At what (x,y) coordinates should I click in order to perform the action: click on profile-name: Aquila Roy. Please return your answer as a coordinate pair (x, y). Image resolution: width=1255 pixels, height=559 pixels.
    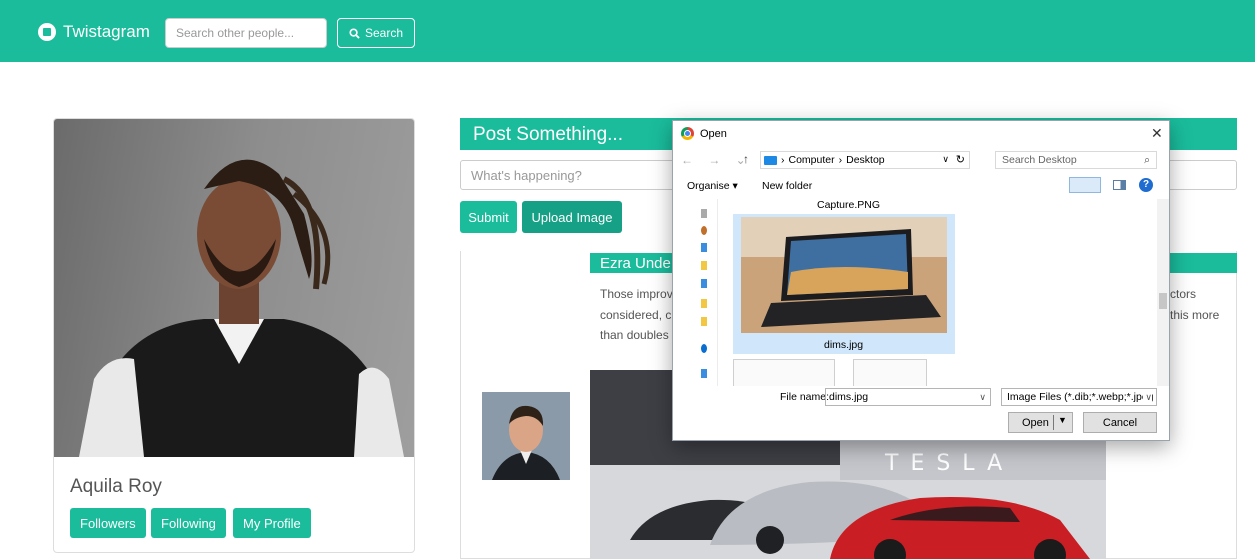
    Looking at the image, I should click on (116, 486).